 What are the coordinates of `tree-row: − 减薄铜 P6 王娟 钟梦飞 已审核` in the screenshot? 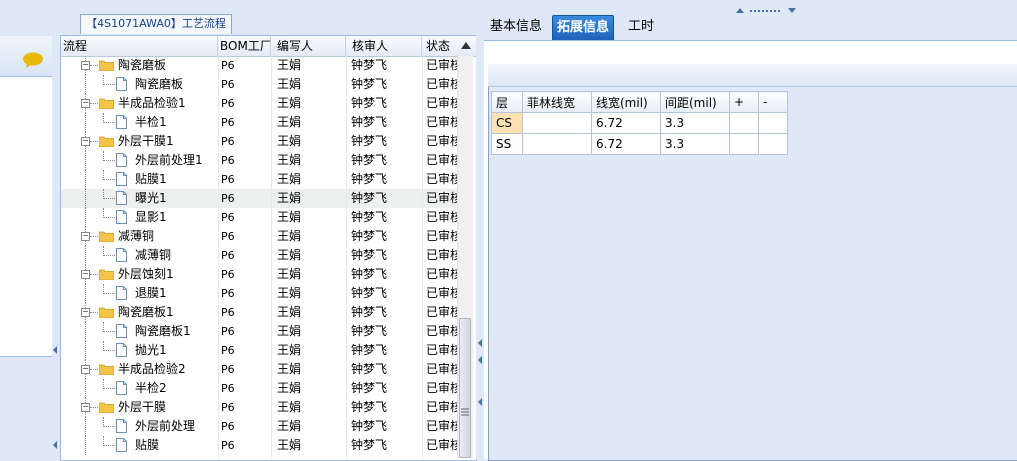 It's located at (260, 236).